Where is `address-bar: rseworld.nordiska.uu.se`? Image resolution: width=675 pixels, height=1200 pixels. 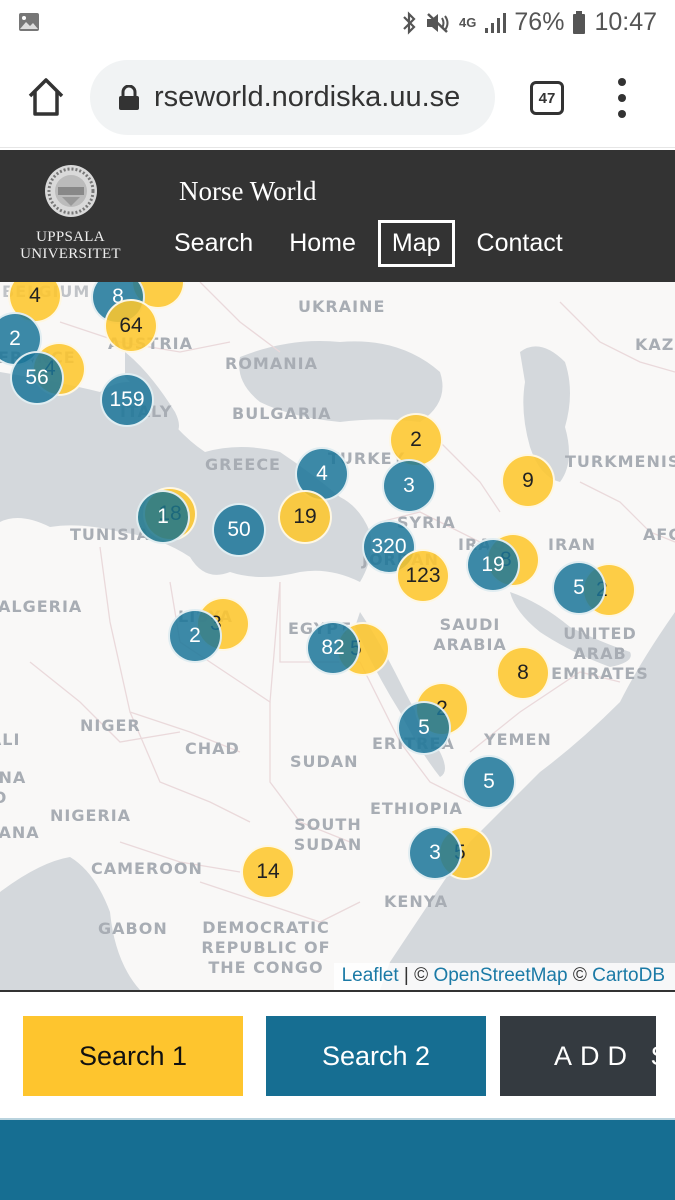 address-bar: rseworld.nordiska.uu.se is located at coordinates (292, 97).